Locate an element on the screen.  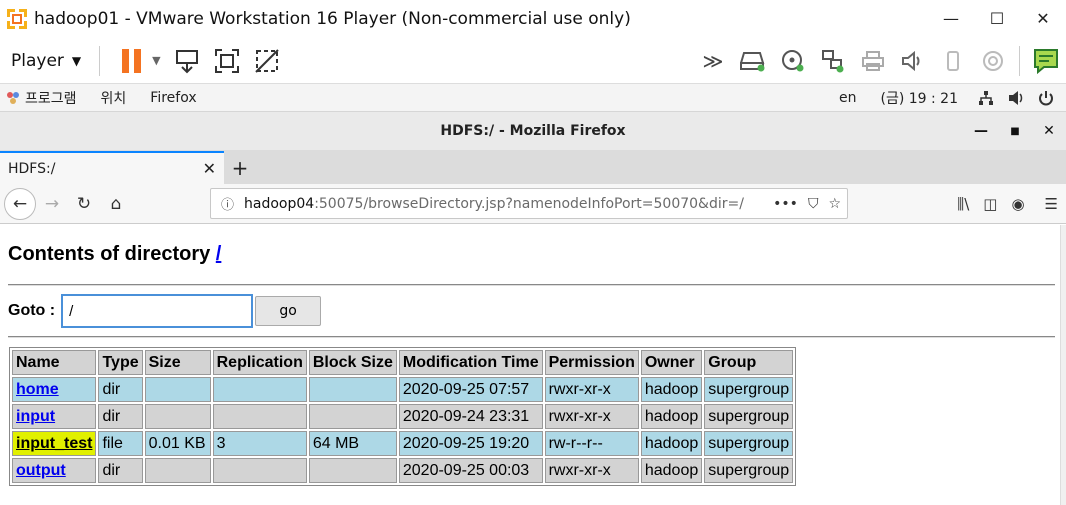
close-tab-icon: ✕ is located at coordinates (209, 168).